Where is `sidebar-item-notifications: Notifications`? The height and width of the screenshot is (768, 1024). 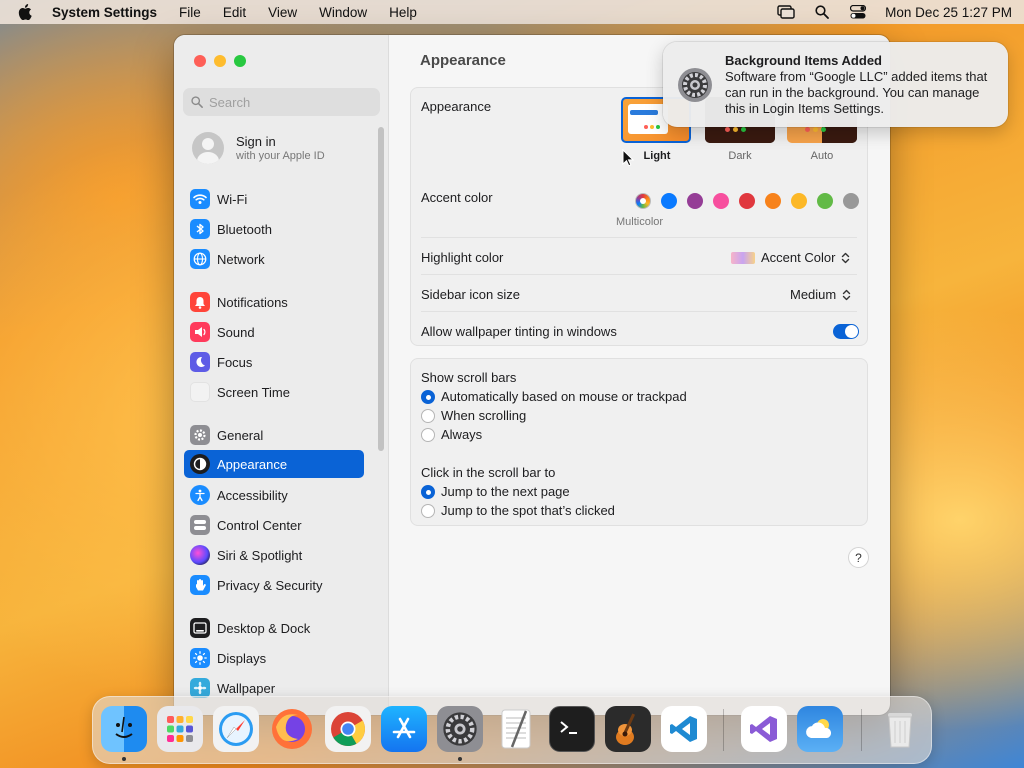 sidebar-item-notifications: Notifications is located at coordinates (274, 302).